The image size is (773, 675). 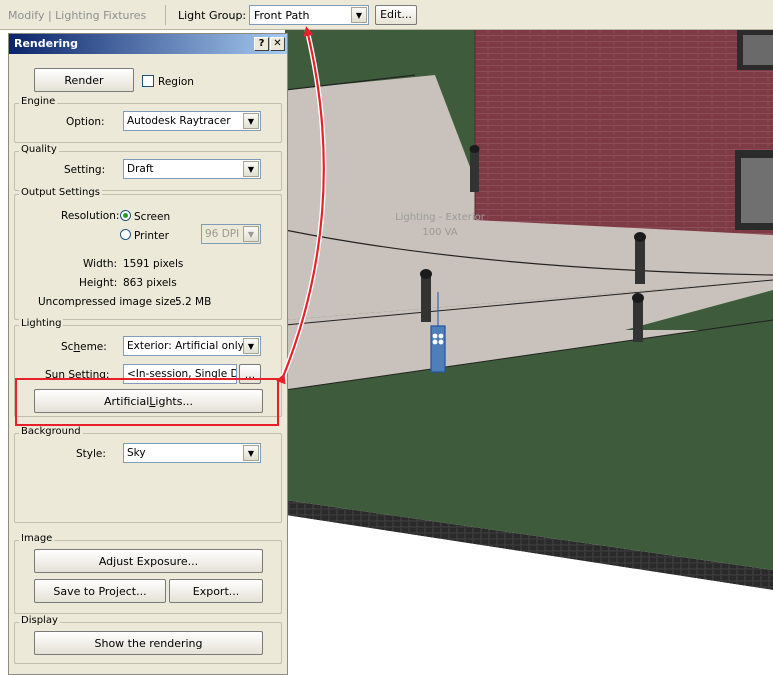 I want to click on help-button: ?, so click(x=261, y=44).